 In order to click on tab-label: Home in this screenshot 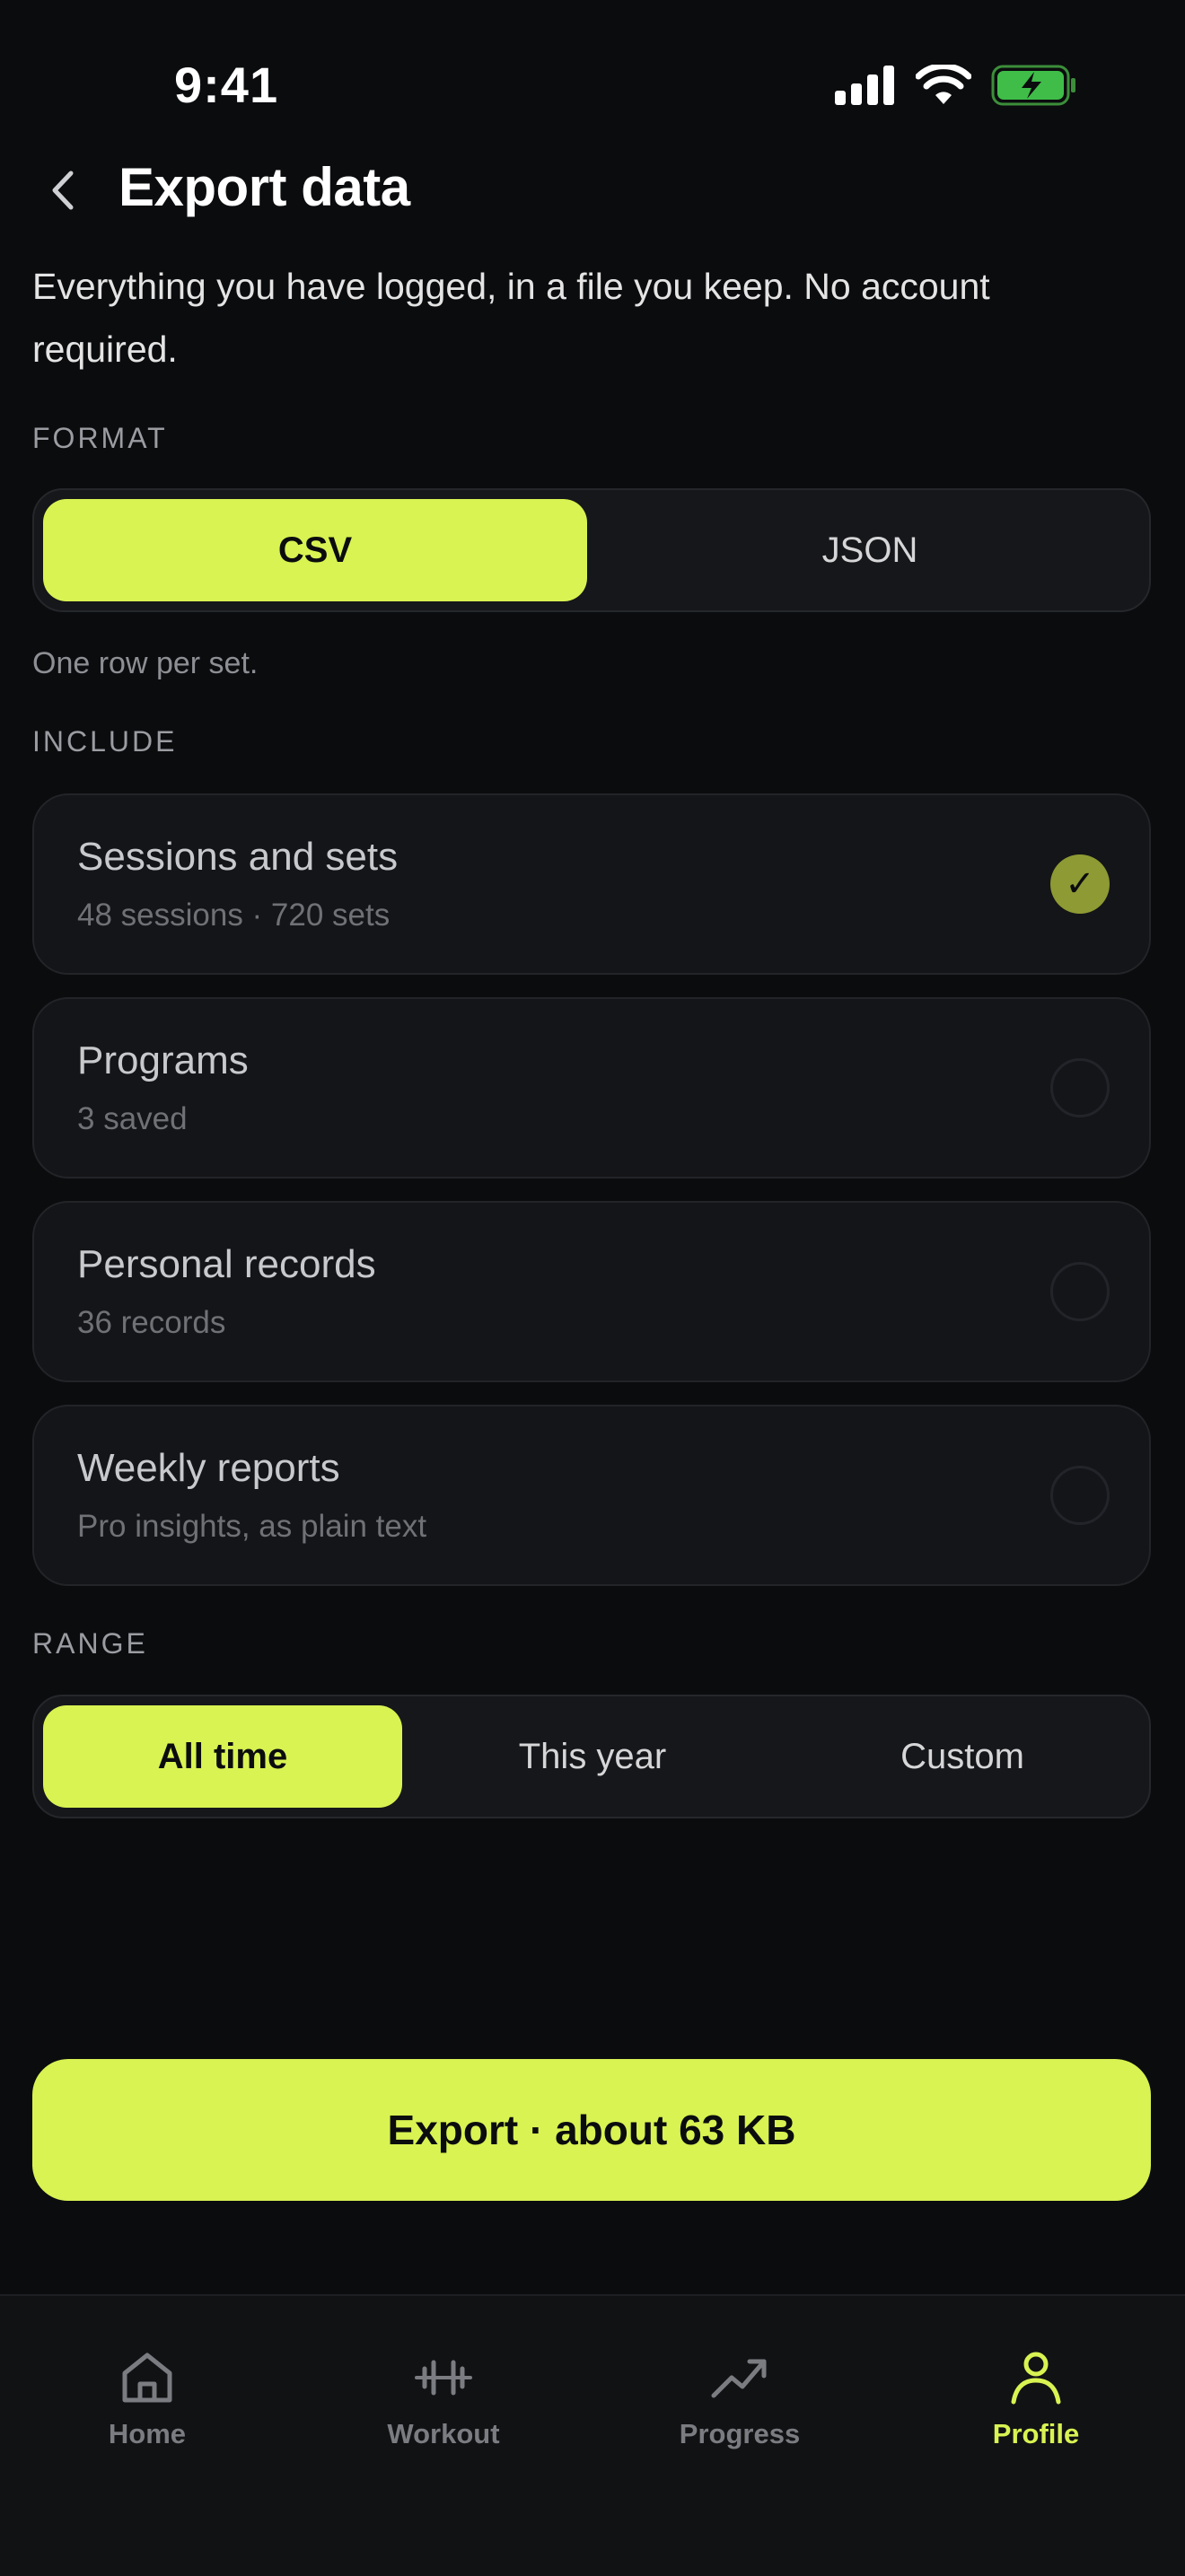, I will do `click(147, 2433)`.